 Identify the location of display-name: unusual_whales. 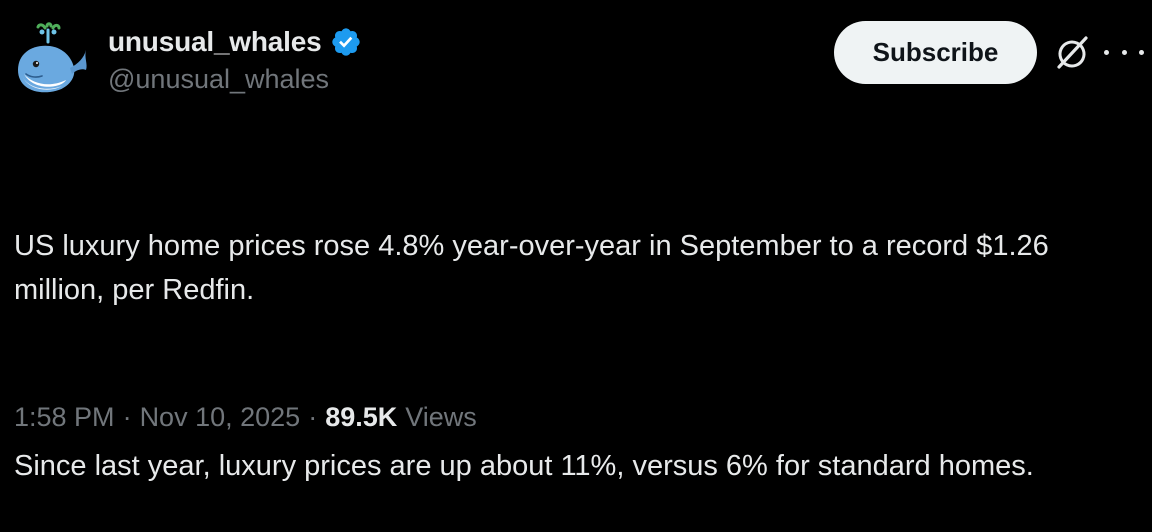
(215, 42).